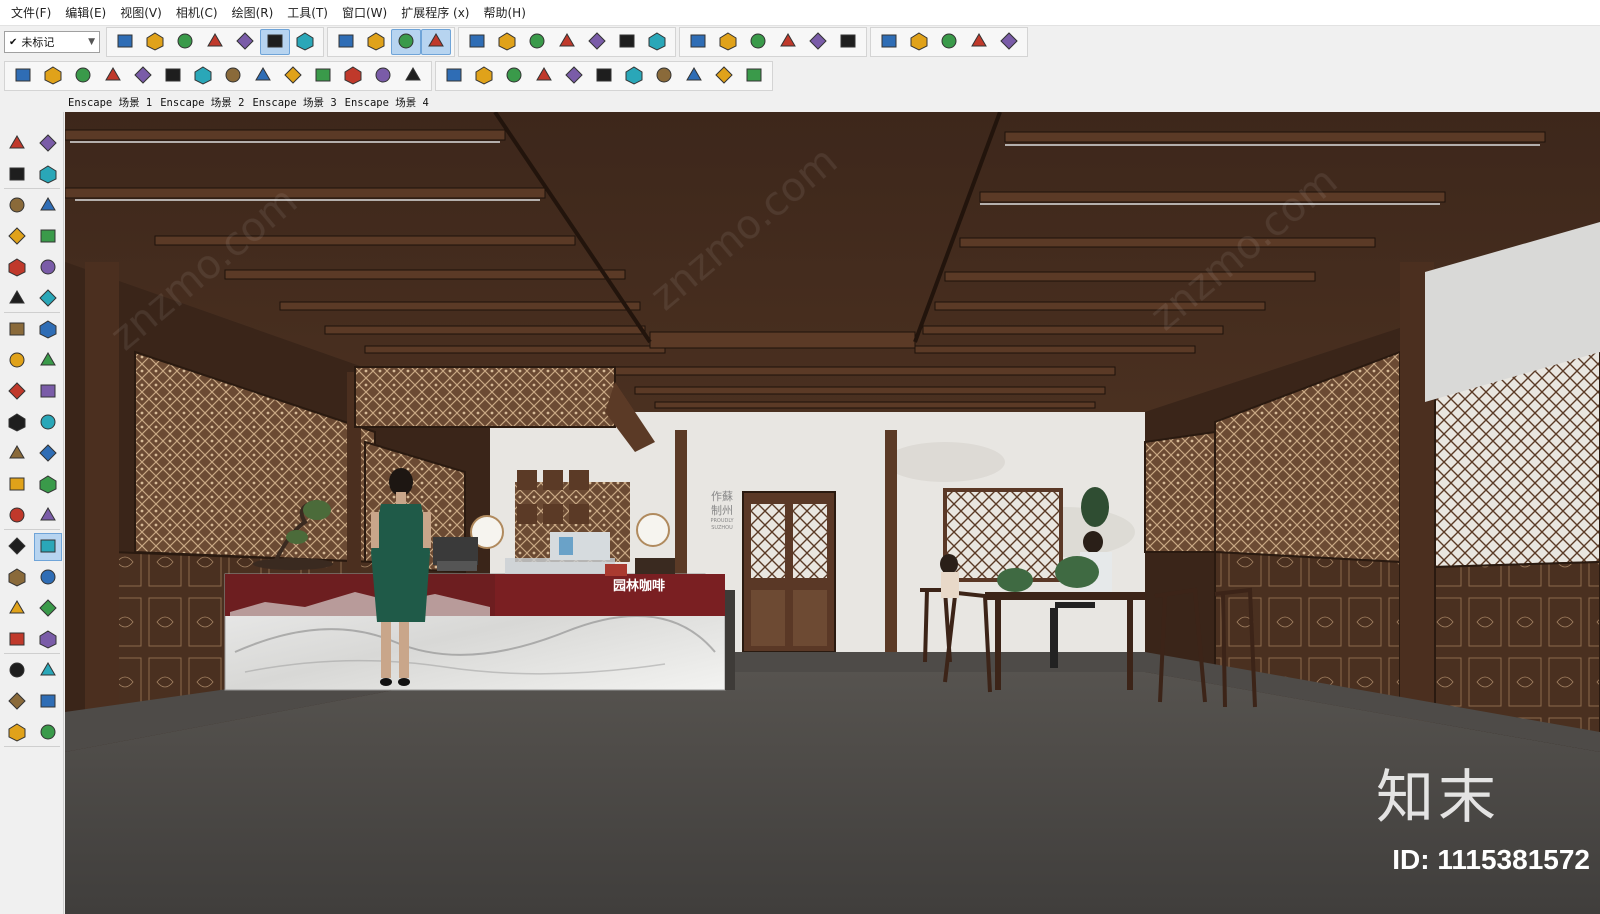 This screenshot has height=914, width=1600. Describe the element at coordinates (664, 76) in the screenshot. I see `list-d-button` at that location.